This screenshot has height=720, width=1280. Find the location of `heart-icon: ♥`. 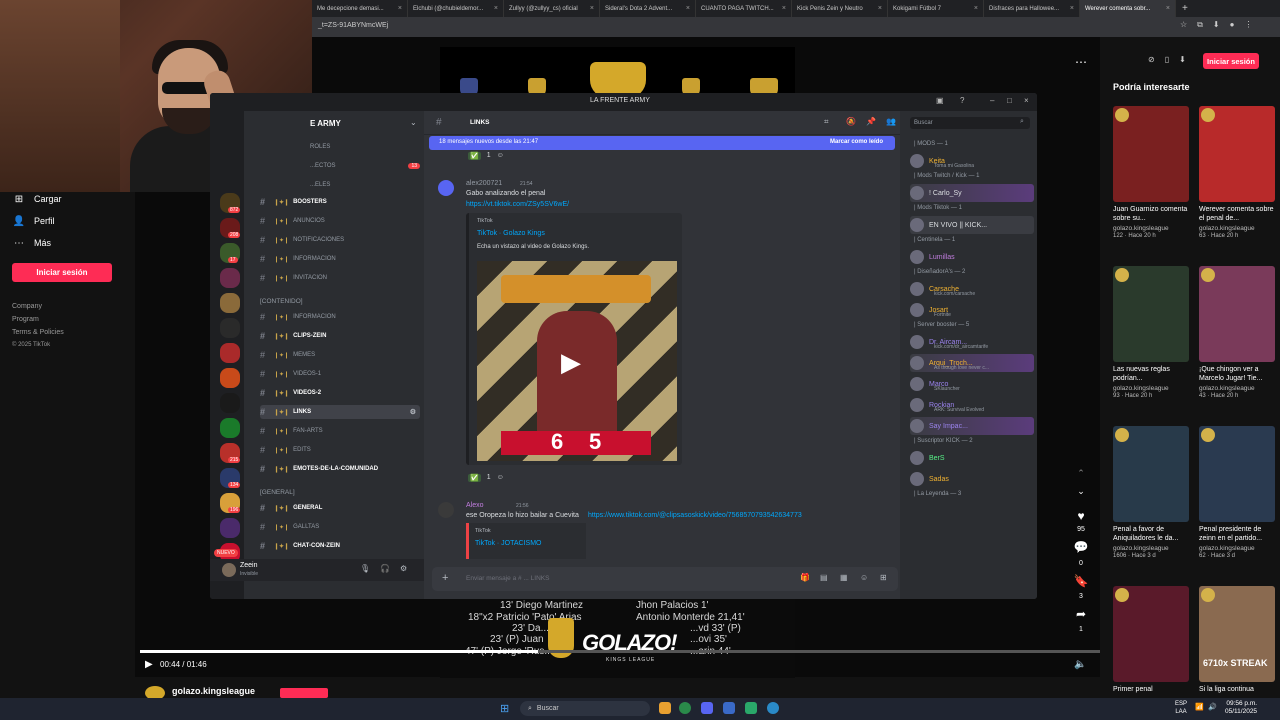

heart-icon: ♥ is located at coordinates (1081, 516).